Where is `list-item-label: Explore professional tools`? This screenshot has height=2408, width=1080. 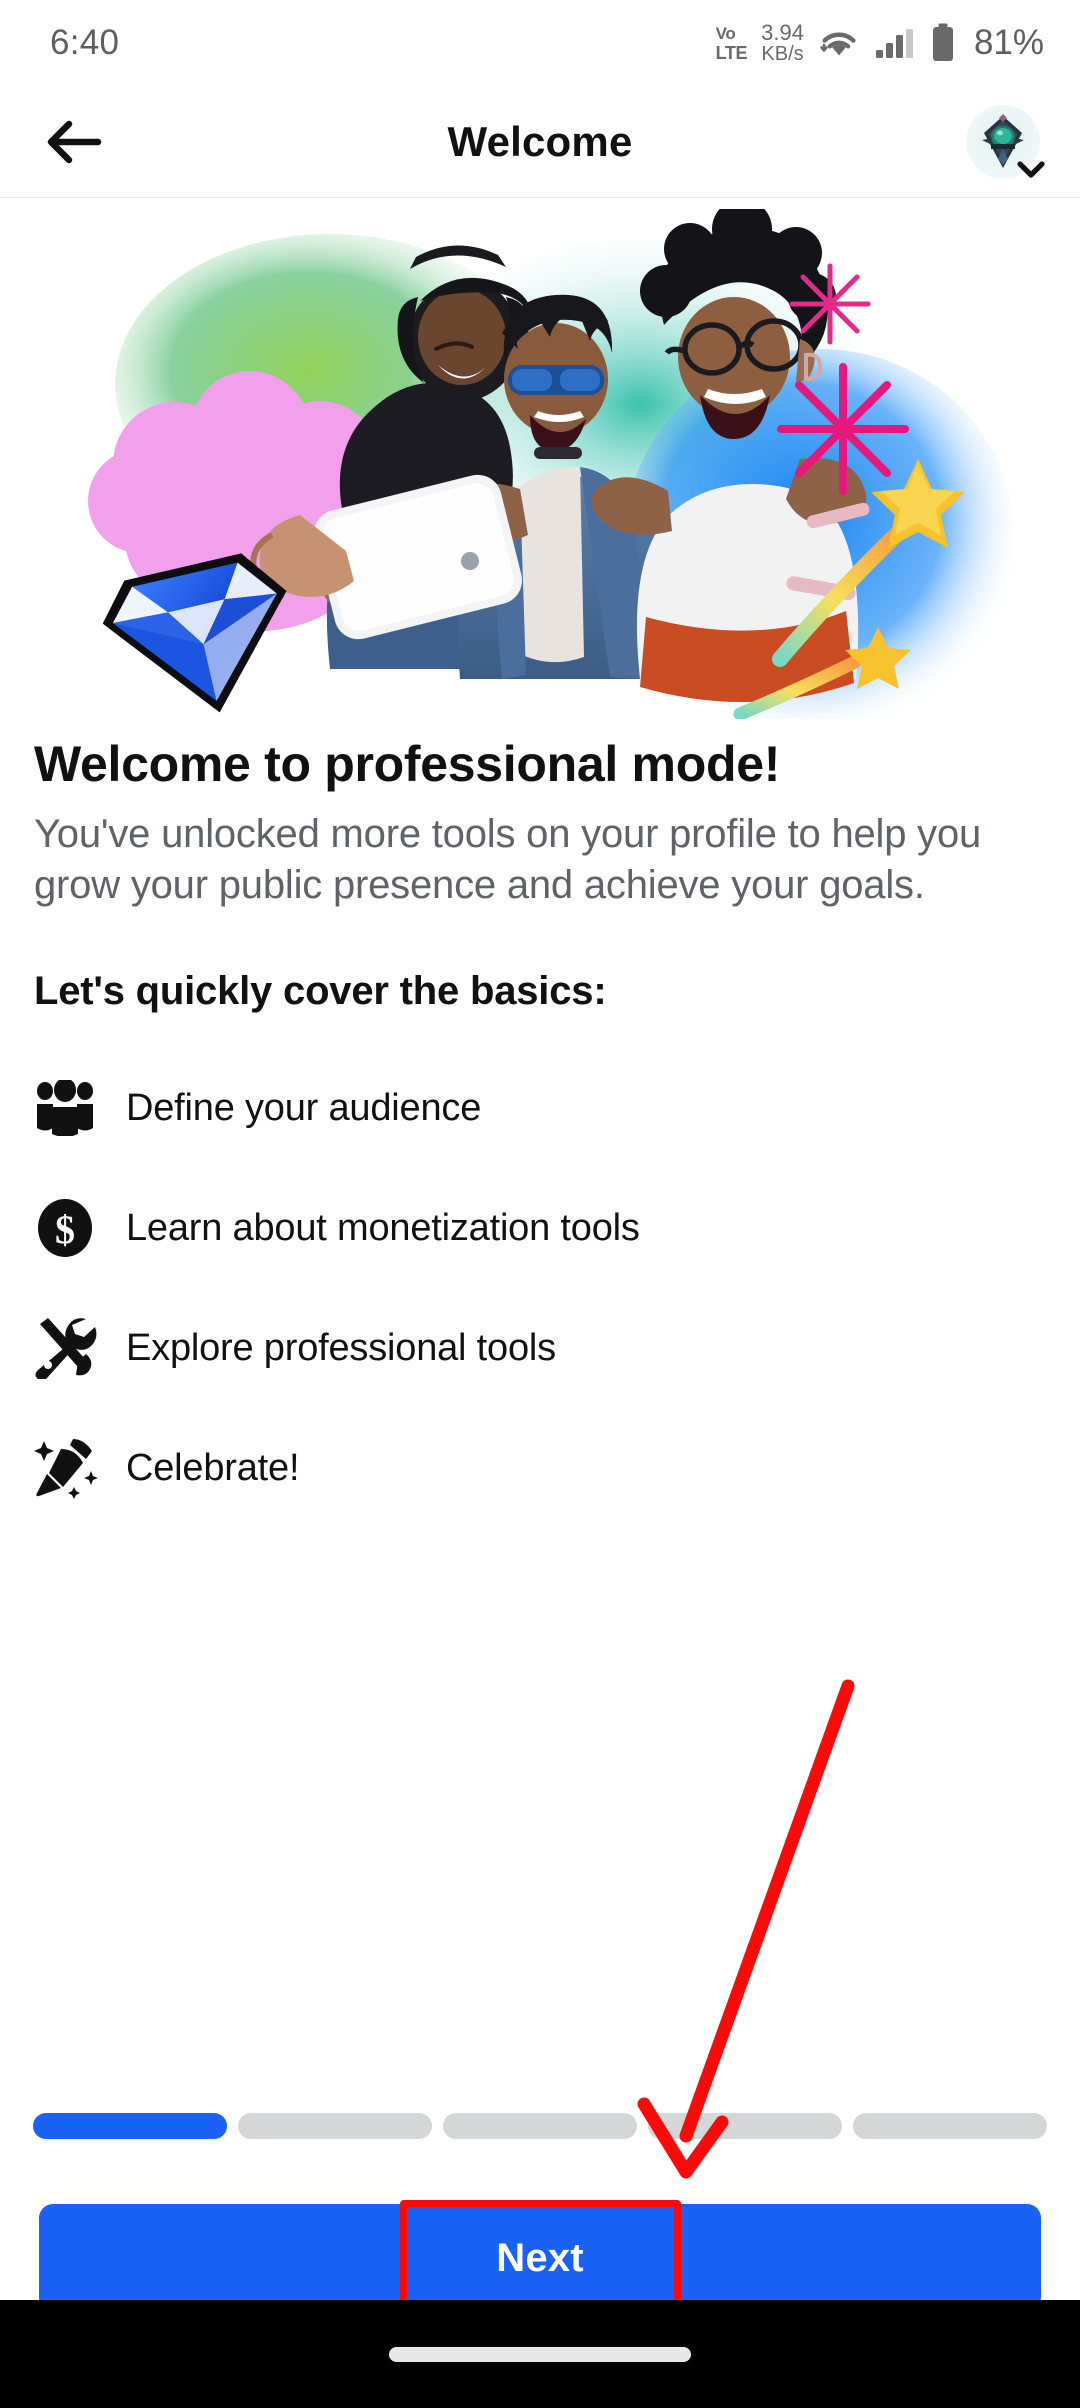 list-item-label: Explore professional tools is located at coordinates (341, 1347).